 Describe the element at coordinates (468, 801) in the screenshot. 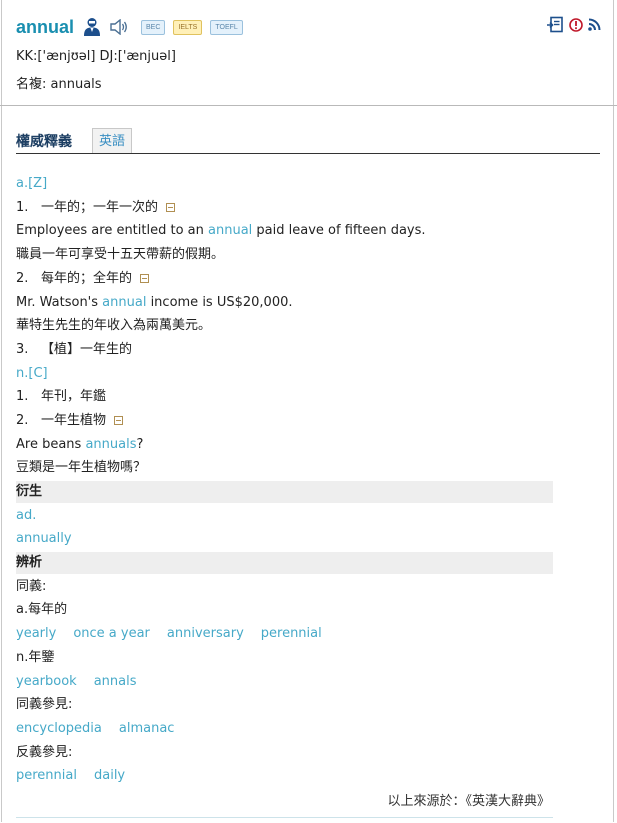

I see `source-attribution: 以上來源於：《英漢大辭典》` at that location.